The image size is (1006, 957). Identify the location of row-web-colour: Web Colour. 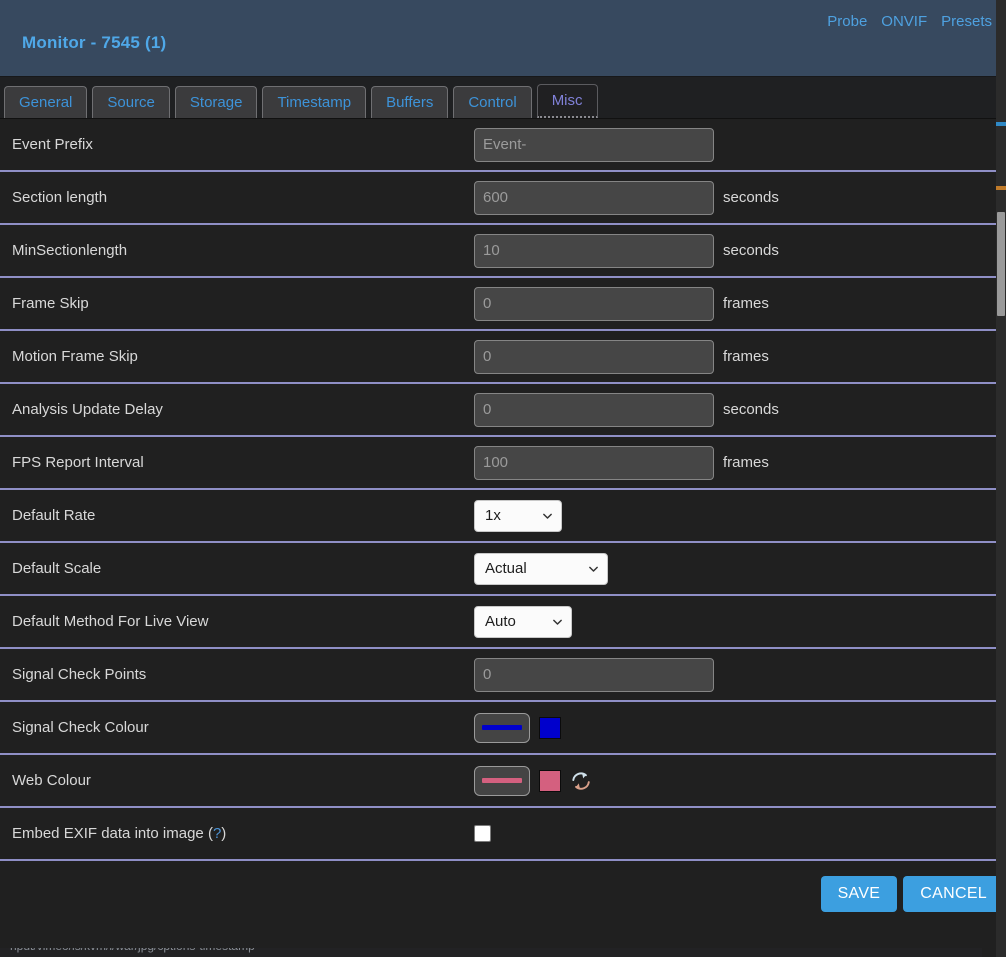
(503, 781).